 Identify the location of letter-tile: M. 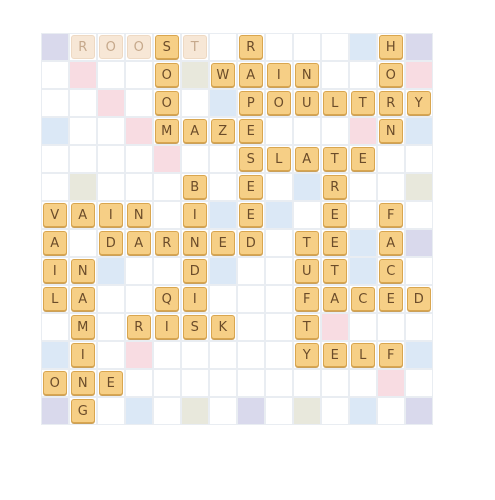
(167, 131).